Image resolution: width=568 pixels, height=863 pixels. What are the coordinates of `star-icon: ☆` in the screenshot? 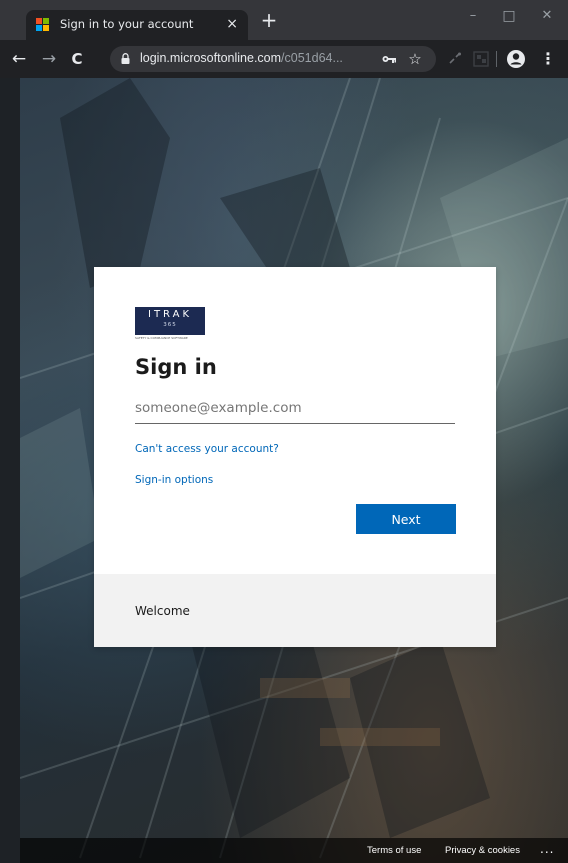 It's located at (415, 59).